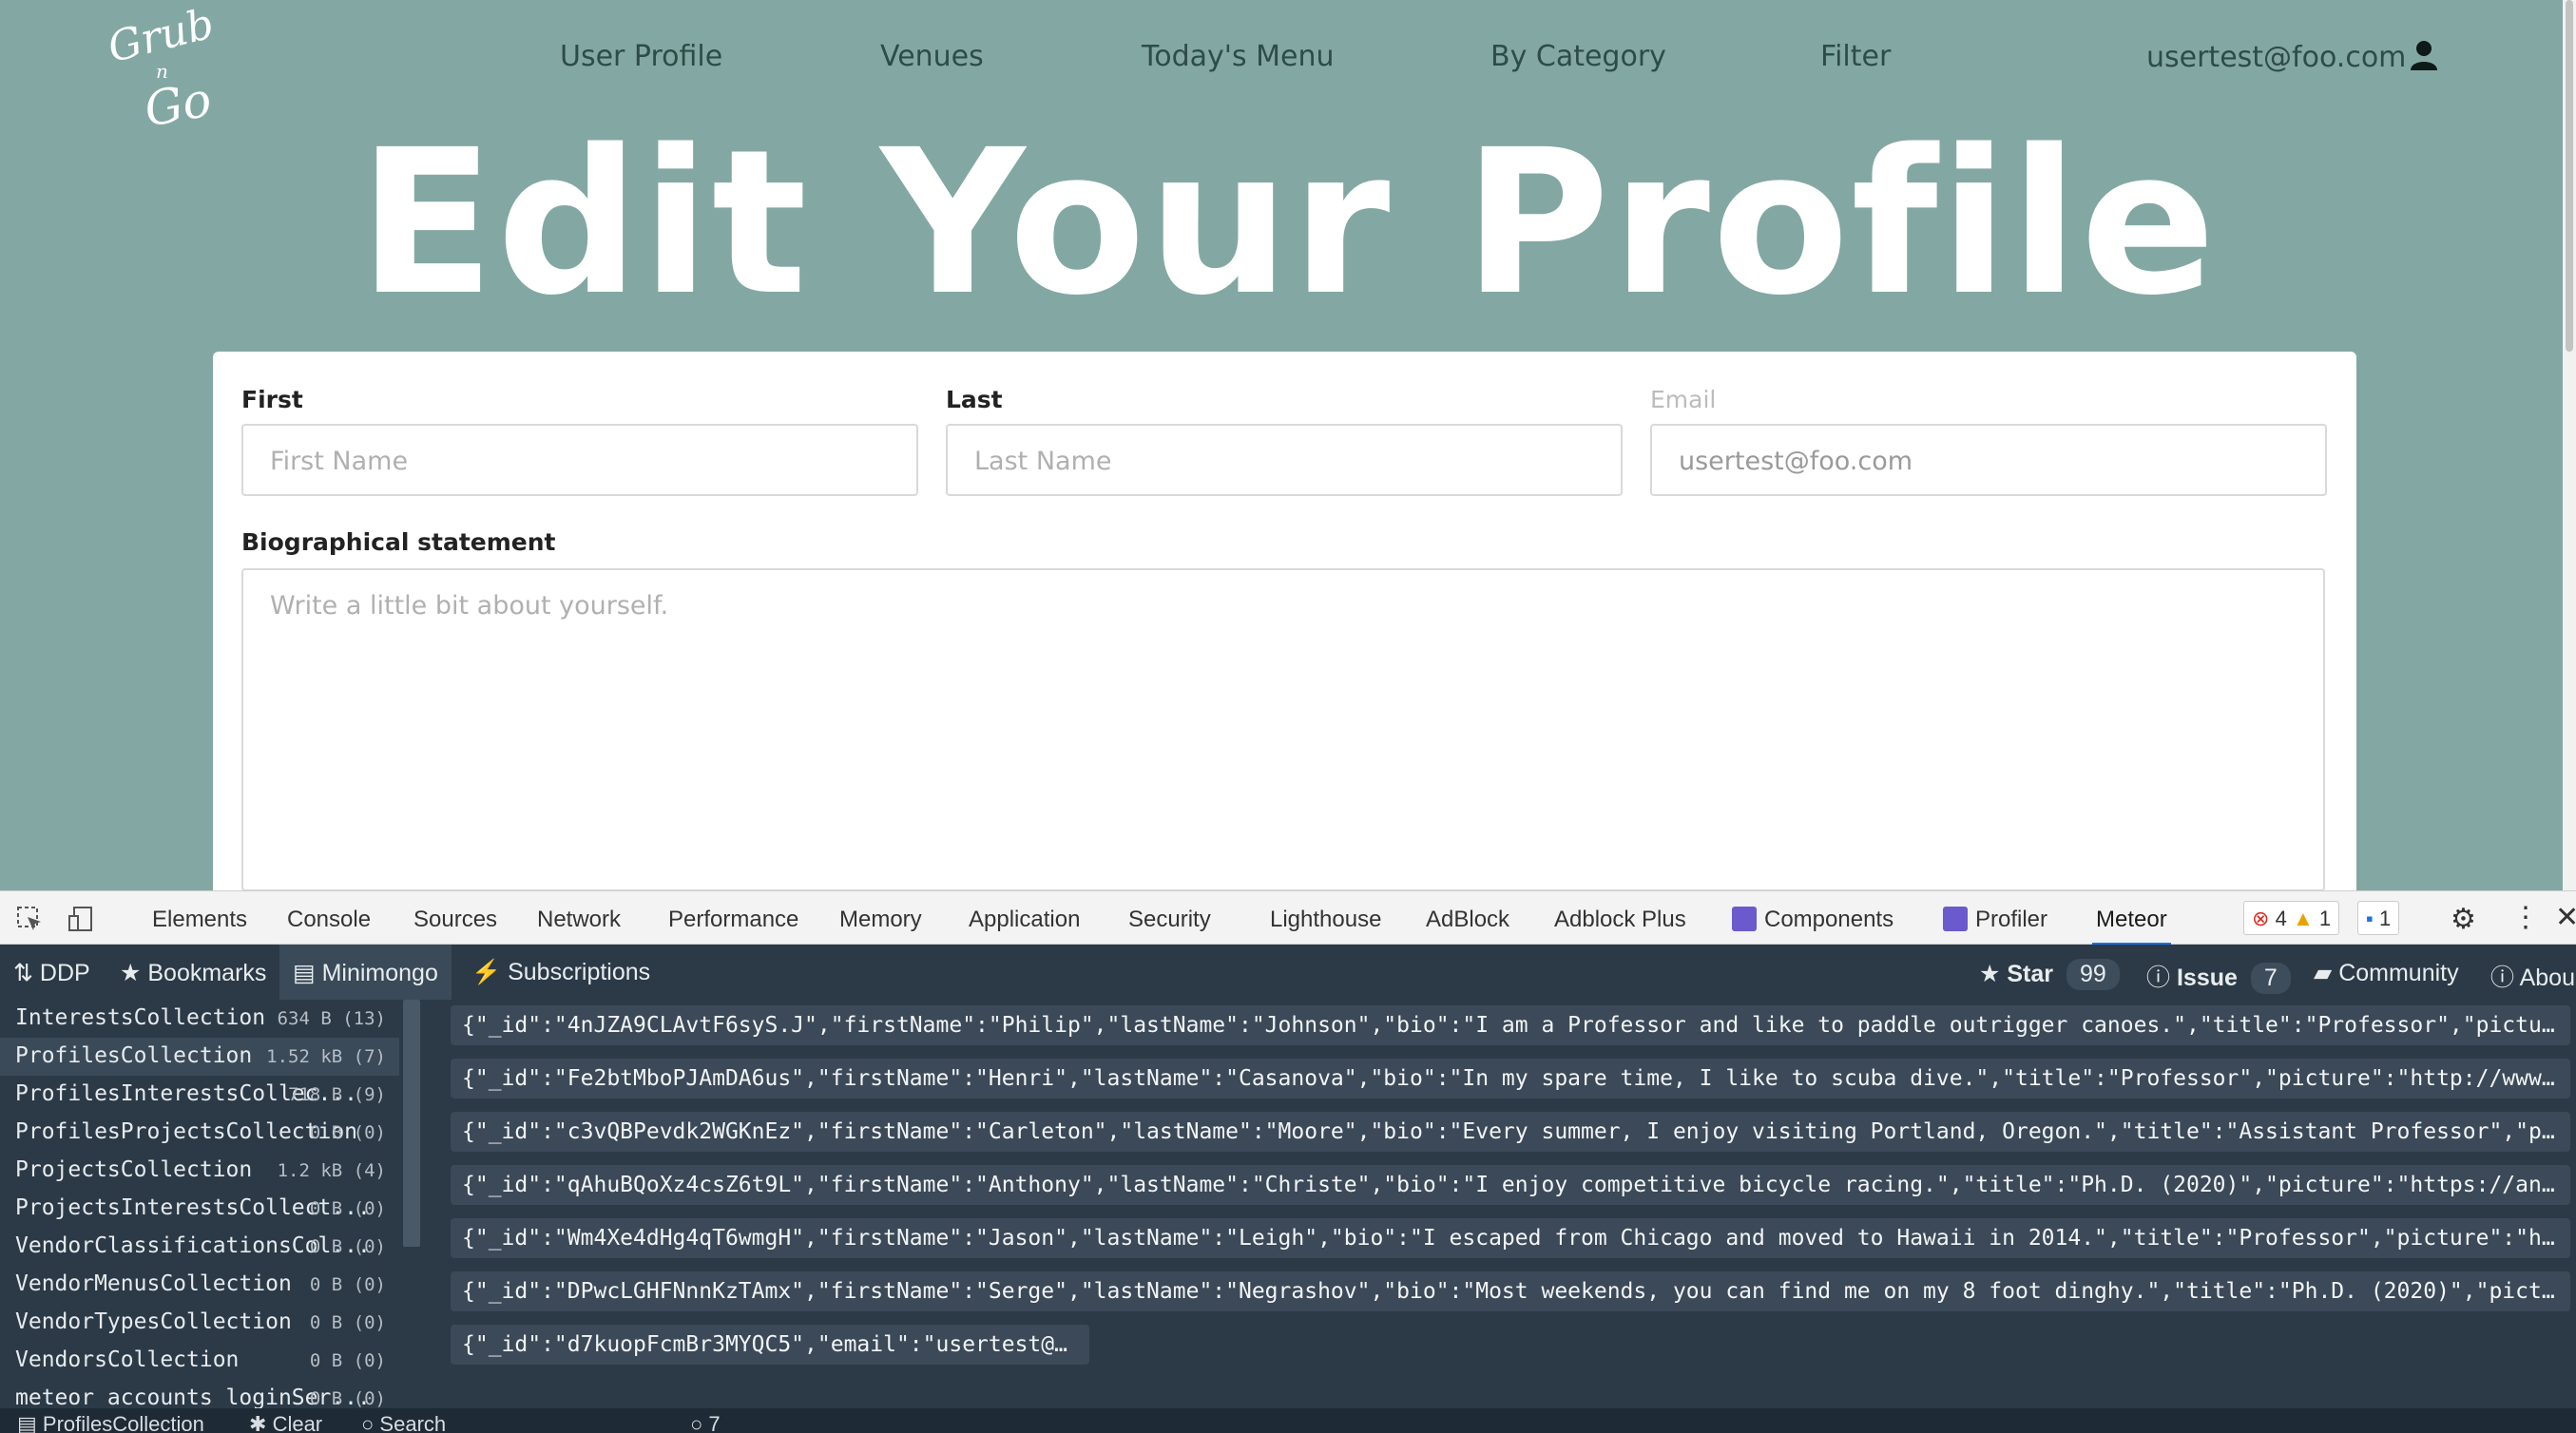 The width and height of the screenshot is (2576, 1433). I want to click on collection-name: VendorMenusCollection, so click(153, 1283).